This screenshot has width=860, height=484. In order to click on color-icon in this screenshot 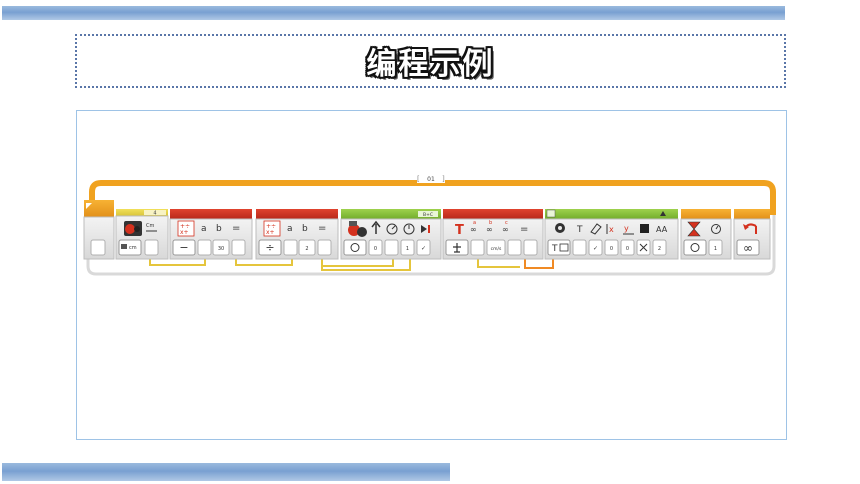, I will do `click(644, 228)`.